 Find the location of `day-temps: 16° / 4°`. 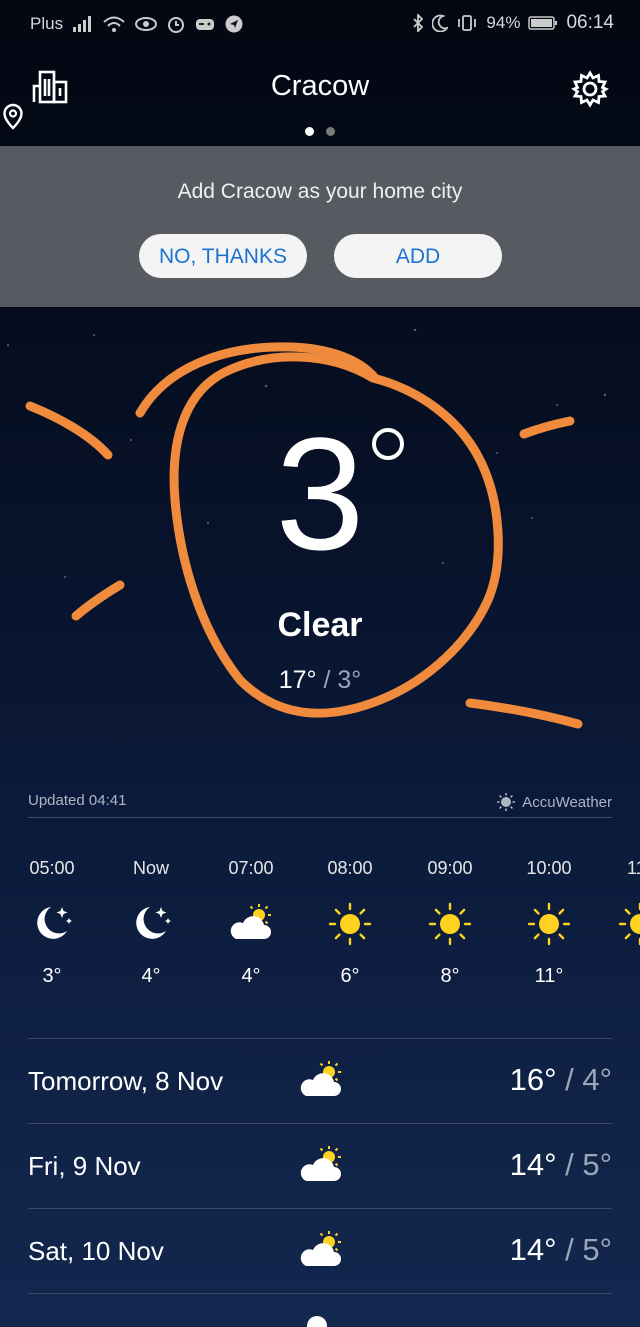

day-temps: 16° / 4° is located at coordinates (561, 1080).